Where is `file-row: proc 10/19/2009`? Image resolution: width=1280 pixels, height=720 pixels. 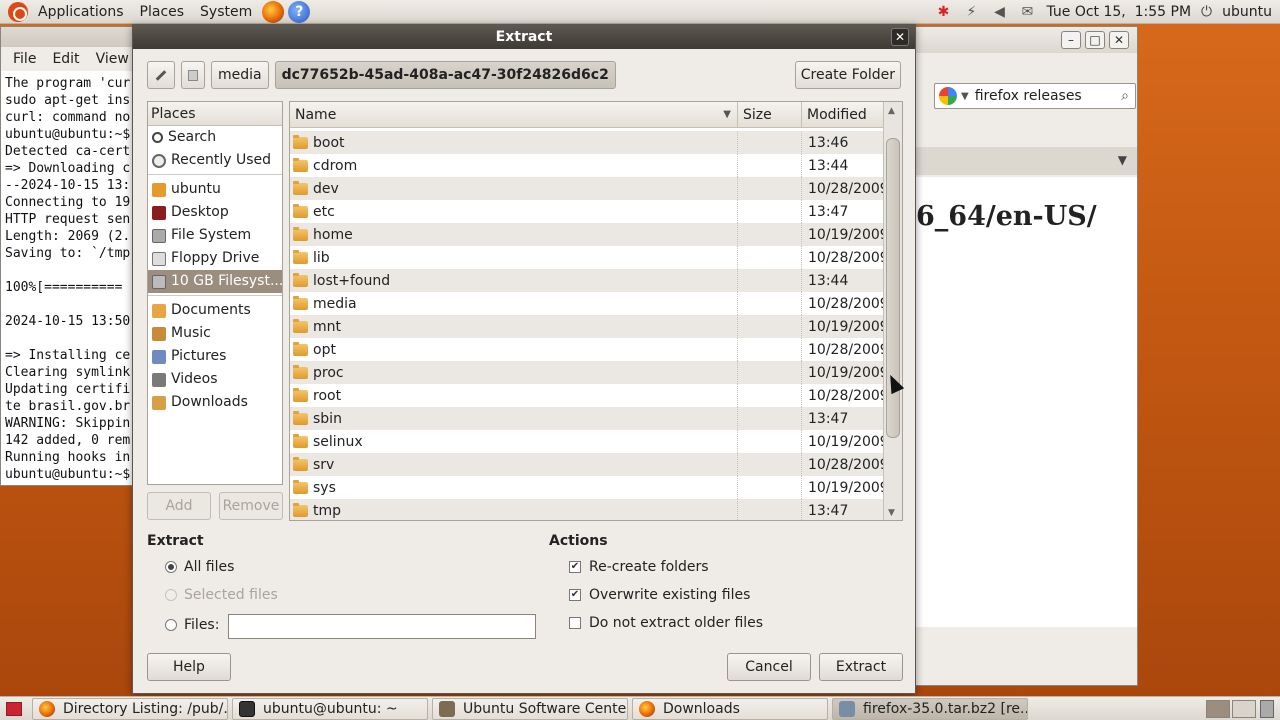
file-row: proc 10/19/2009 is located at coordinates (589, 372).